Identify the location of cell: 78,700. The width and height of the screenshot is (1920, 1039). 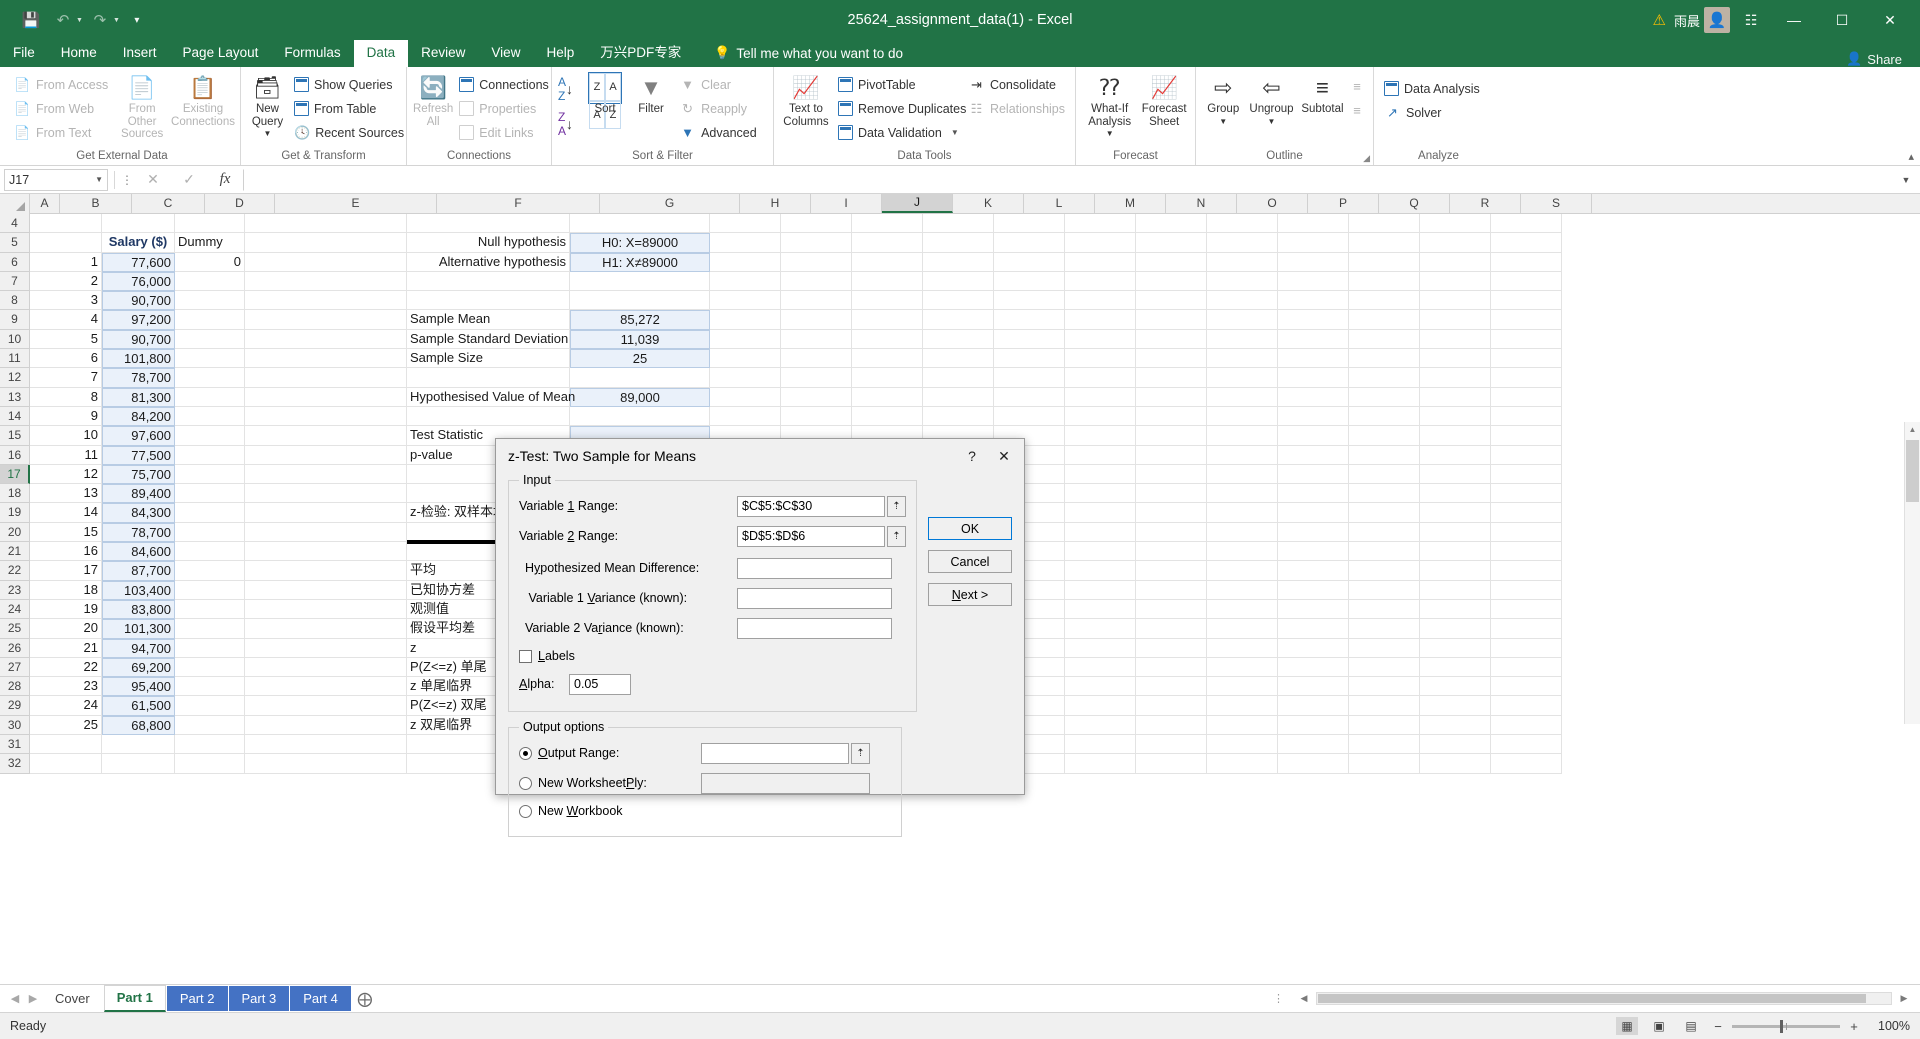
(138, 532).